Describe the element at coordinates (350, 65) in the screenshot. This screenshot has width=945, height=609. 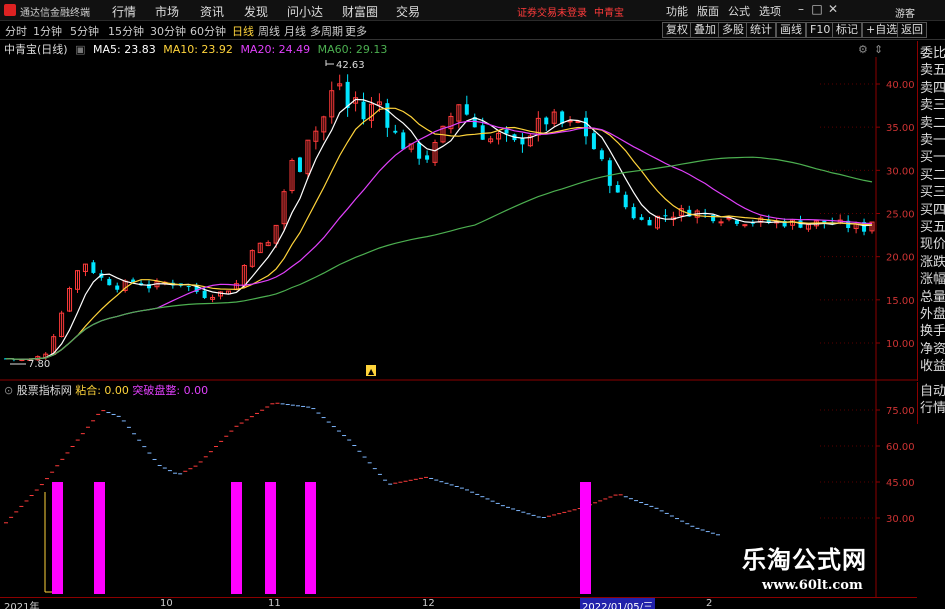
I see `high-price-label: 42.63` at that location.